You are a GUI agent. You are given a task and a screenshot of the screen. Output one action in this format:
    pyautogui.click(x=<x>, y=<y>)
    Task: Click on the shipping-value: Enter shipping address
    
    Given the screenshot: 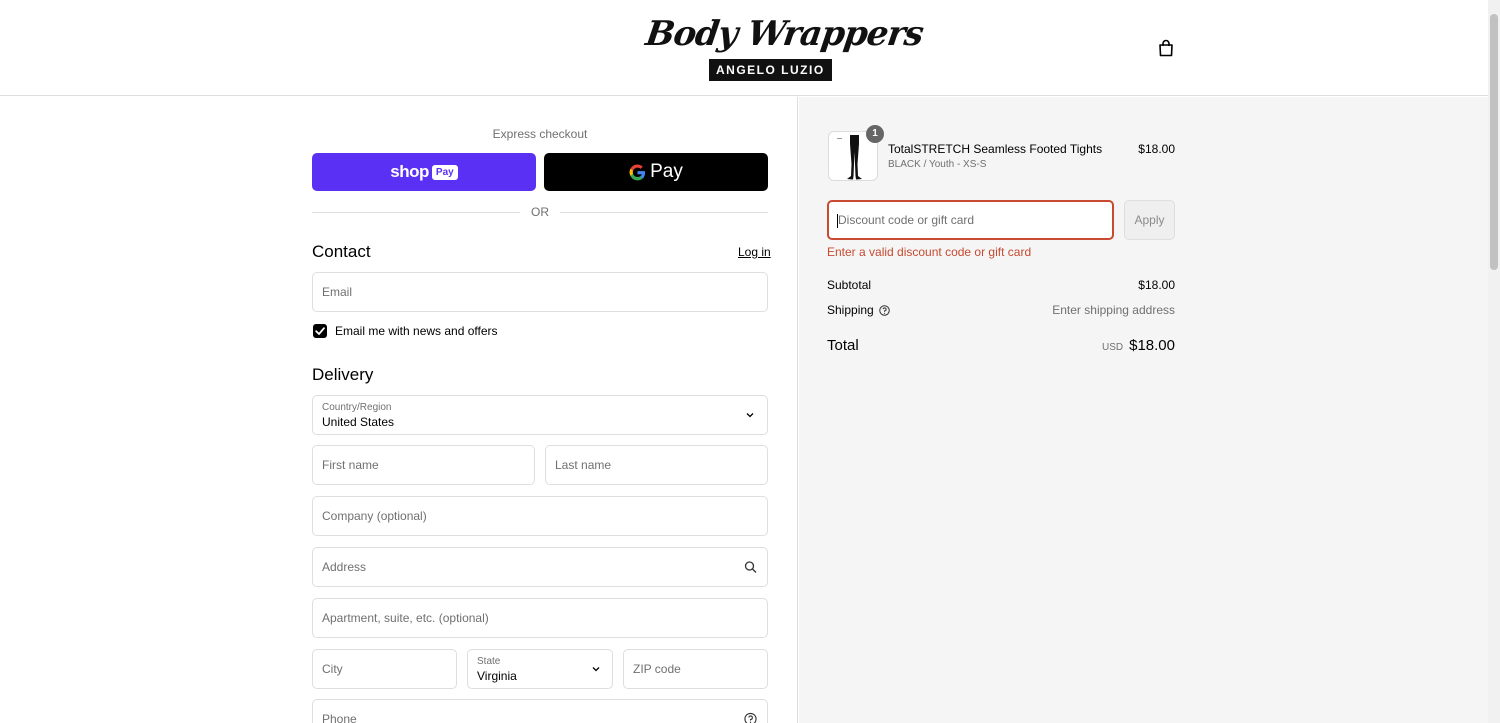 What is the action you would take?
    pyautogui.click(x=1113, y=310)
    